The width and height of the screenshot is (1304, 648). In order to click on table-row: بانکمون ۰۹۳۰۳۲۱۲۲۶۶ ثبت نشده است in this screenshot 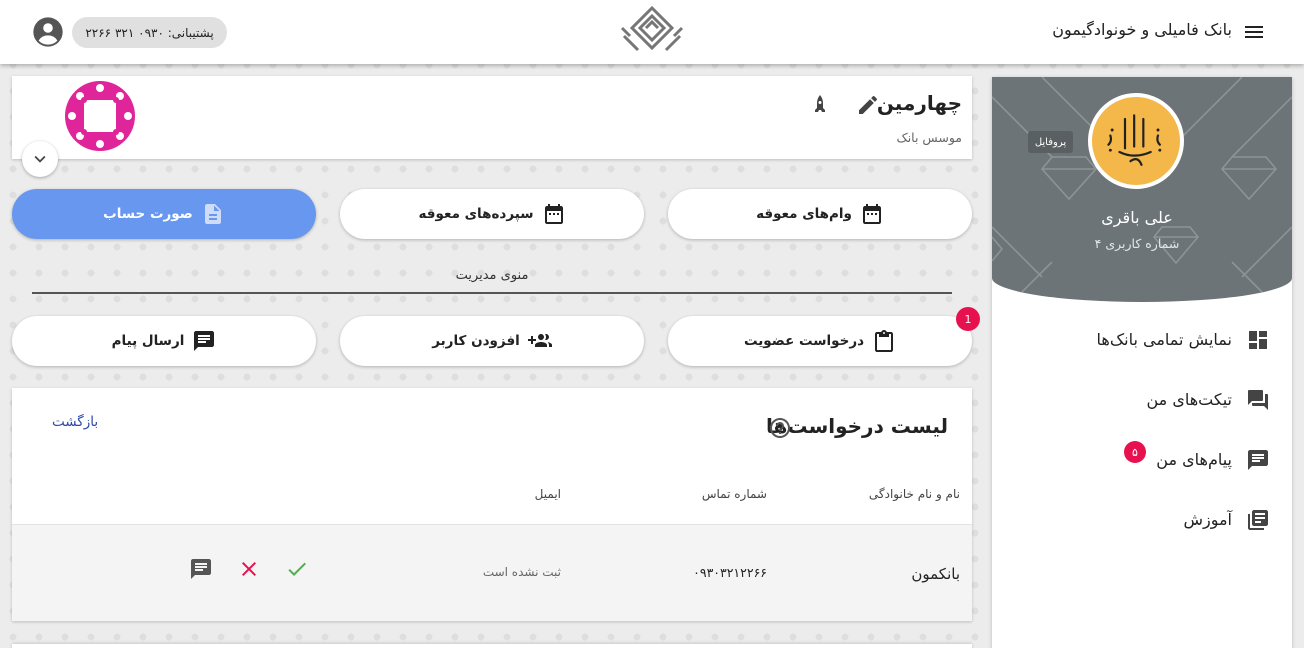, I will do `click(492, 572)`.